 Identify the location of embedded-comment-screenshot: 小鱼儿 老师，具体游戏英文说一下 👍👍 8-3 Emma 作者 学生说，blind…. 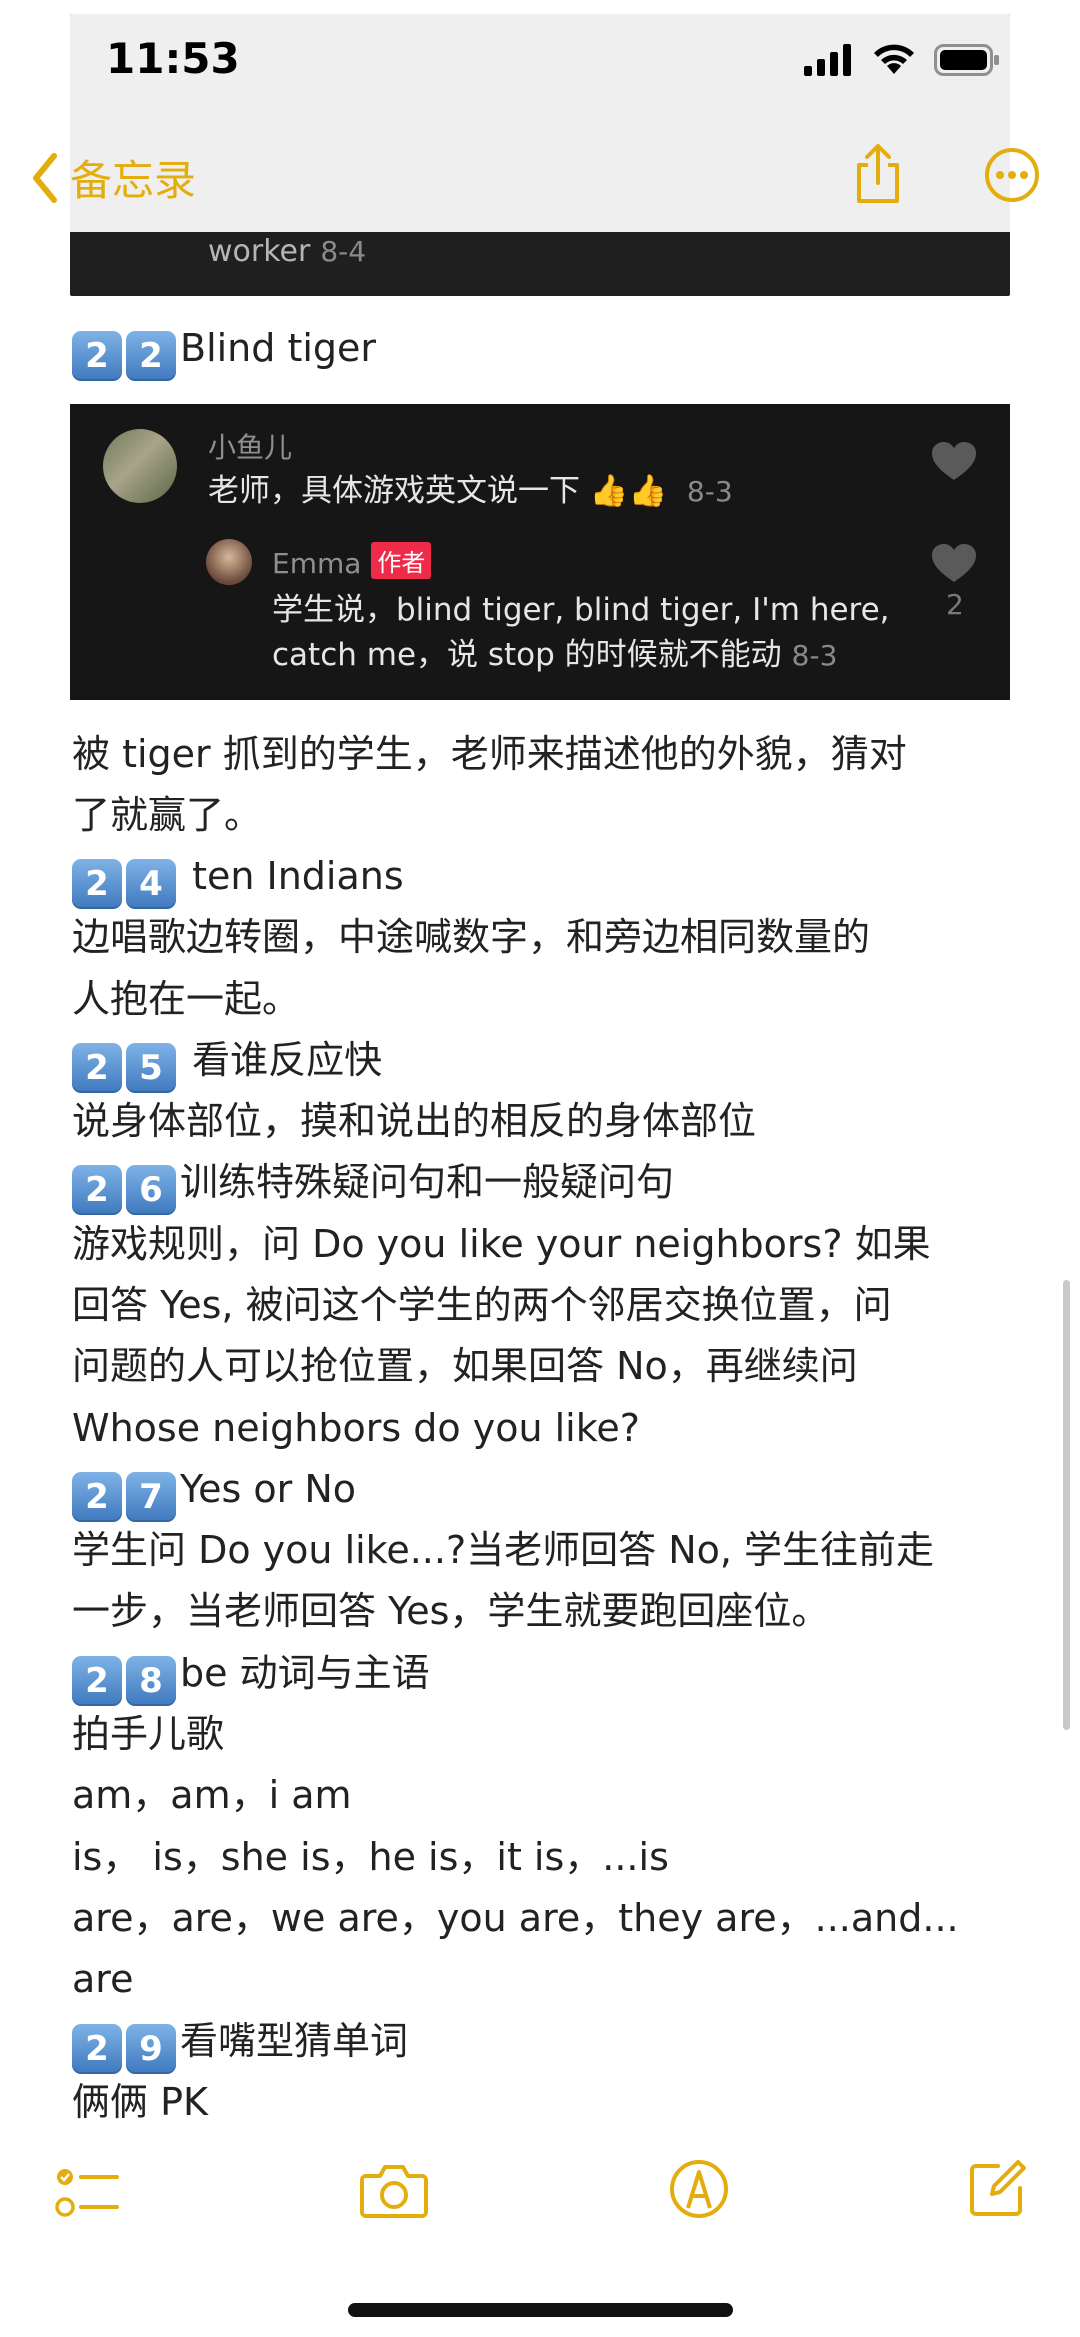
(540, 552).